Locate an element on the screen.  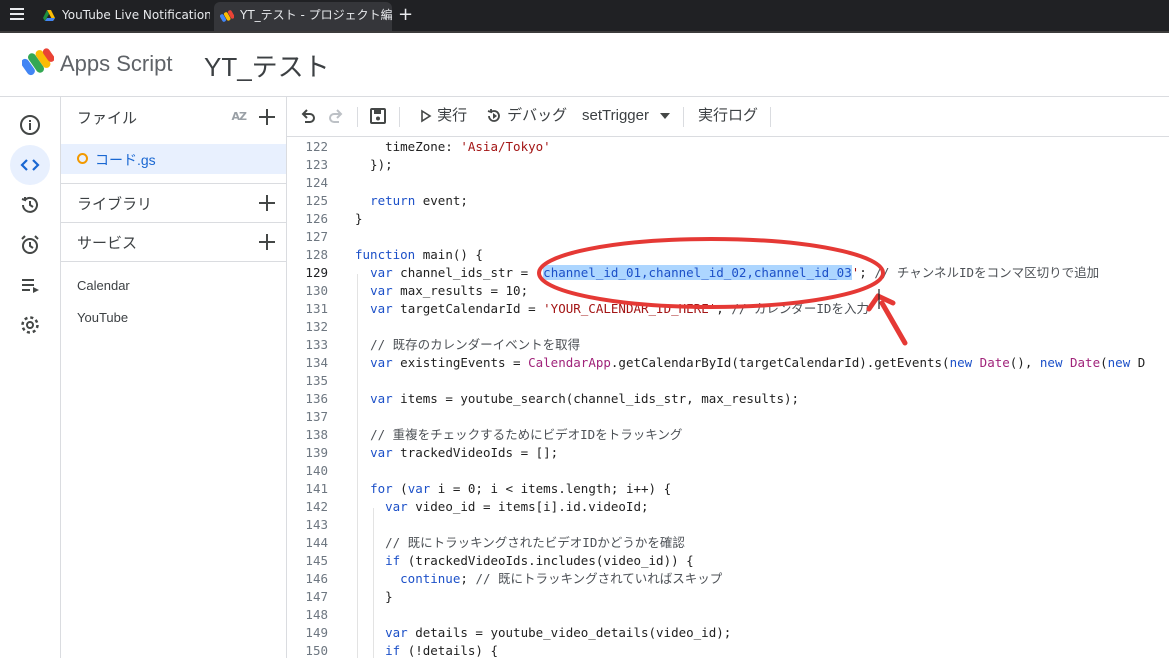
play-icon is located at coordinates (426, 116).